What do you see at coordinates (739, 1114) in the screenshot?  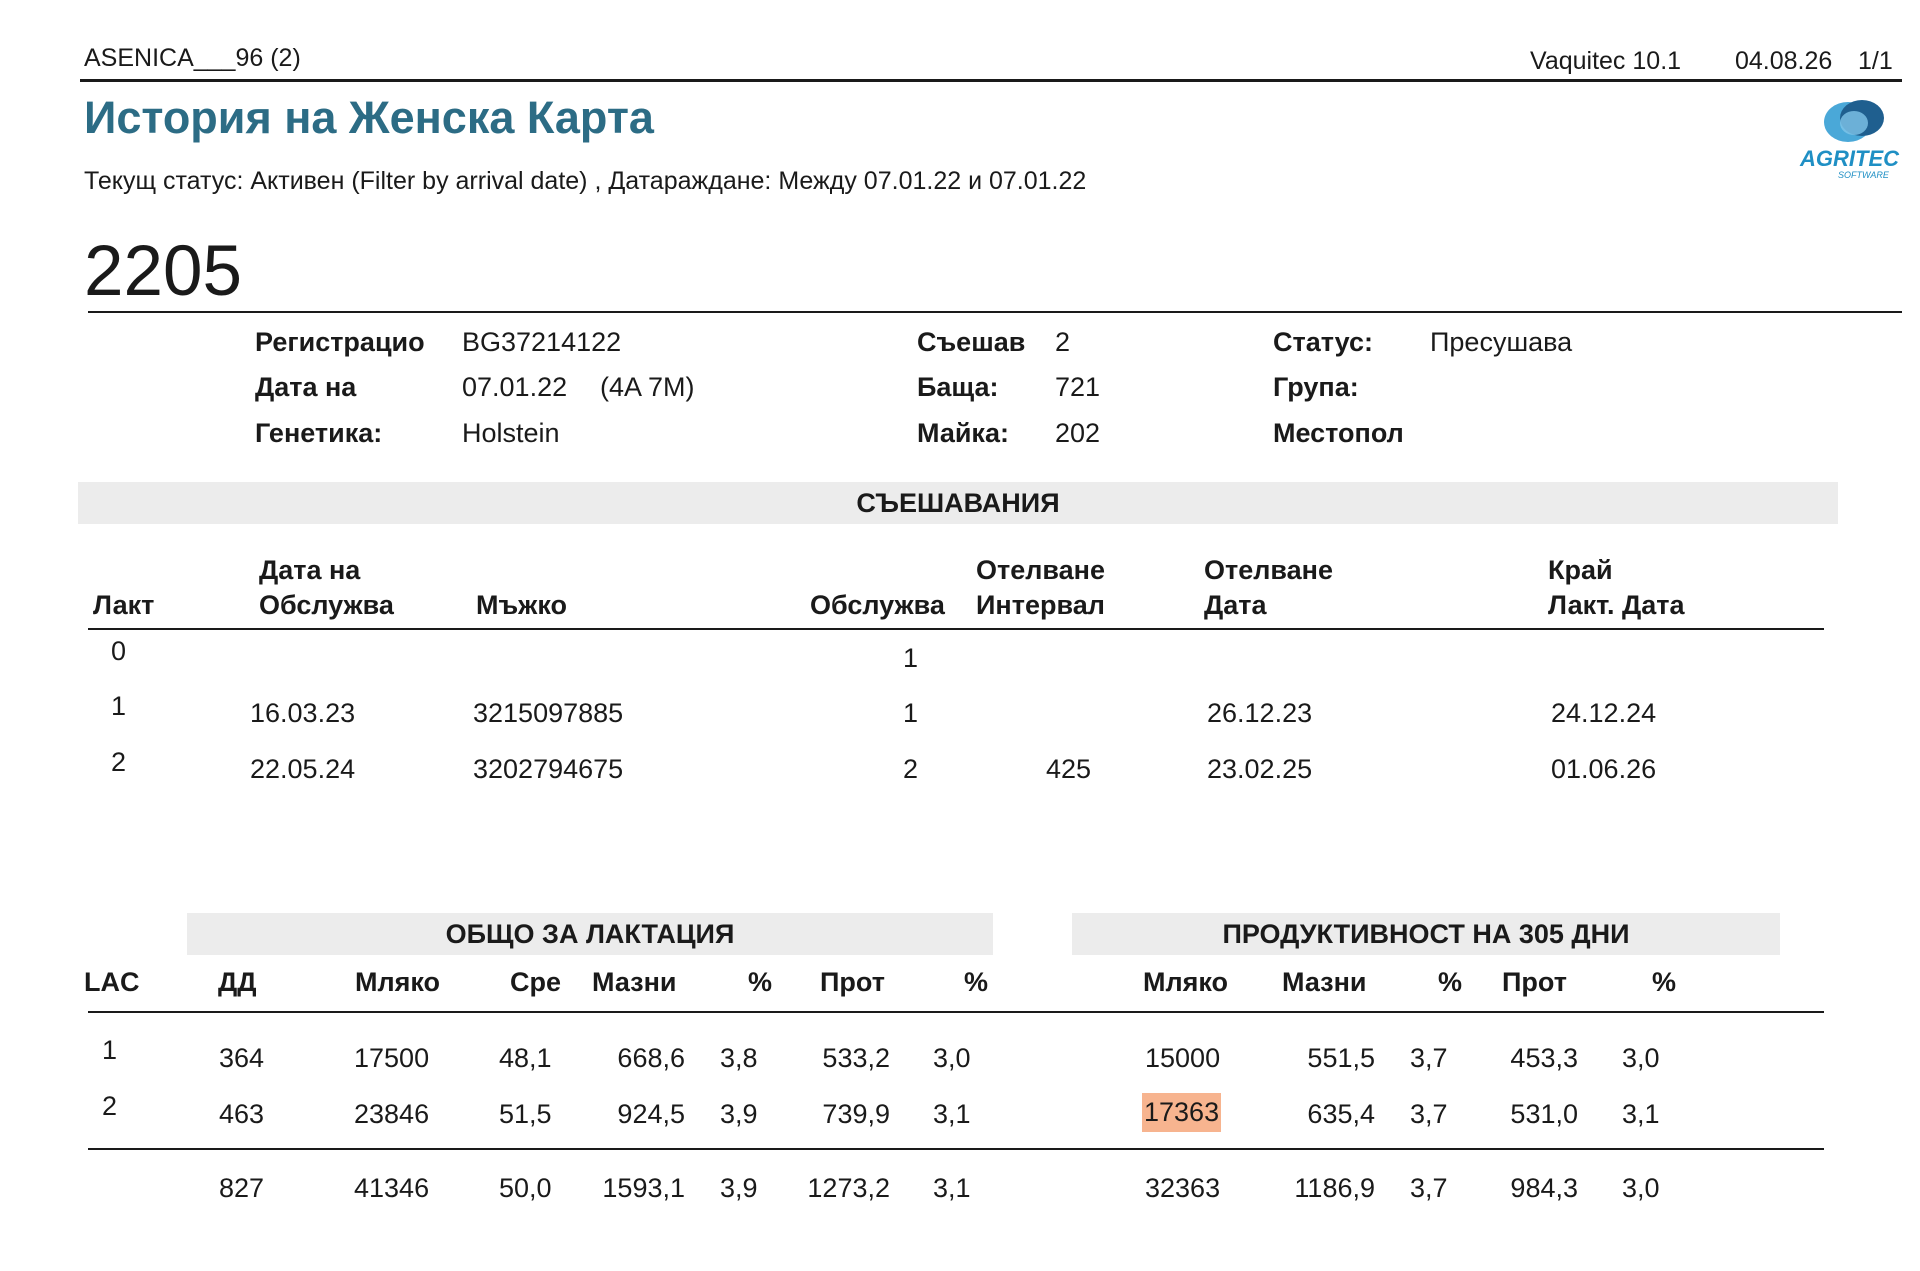 I see `fat-pct-cell: 3,9` at bounding box center [739, 1114].